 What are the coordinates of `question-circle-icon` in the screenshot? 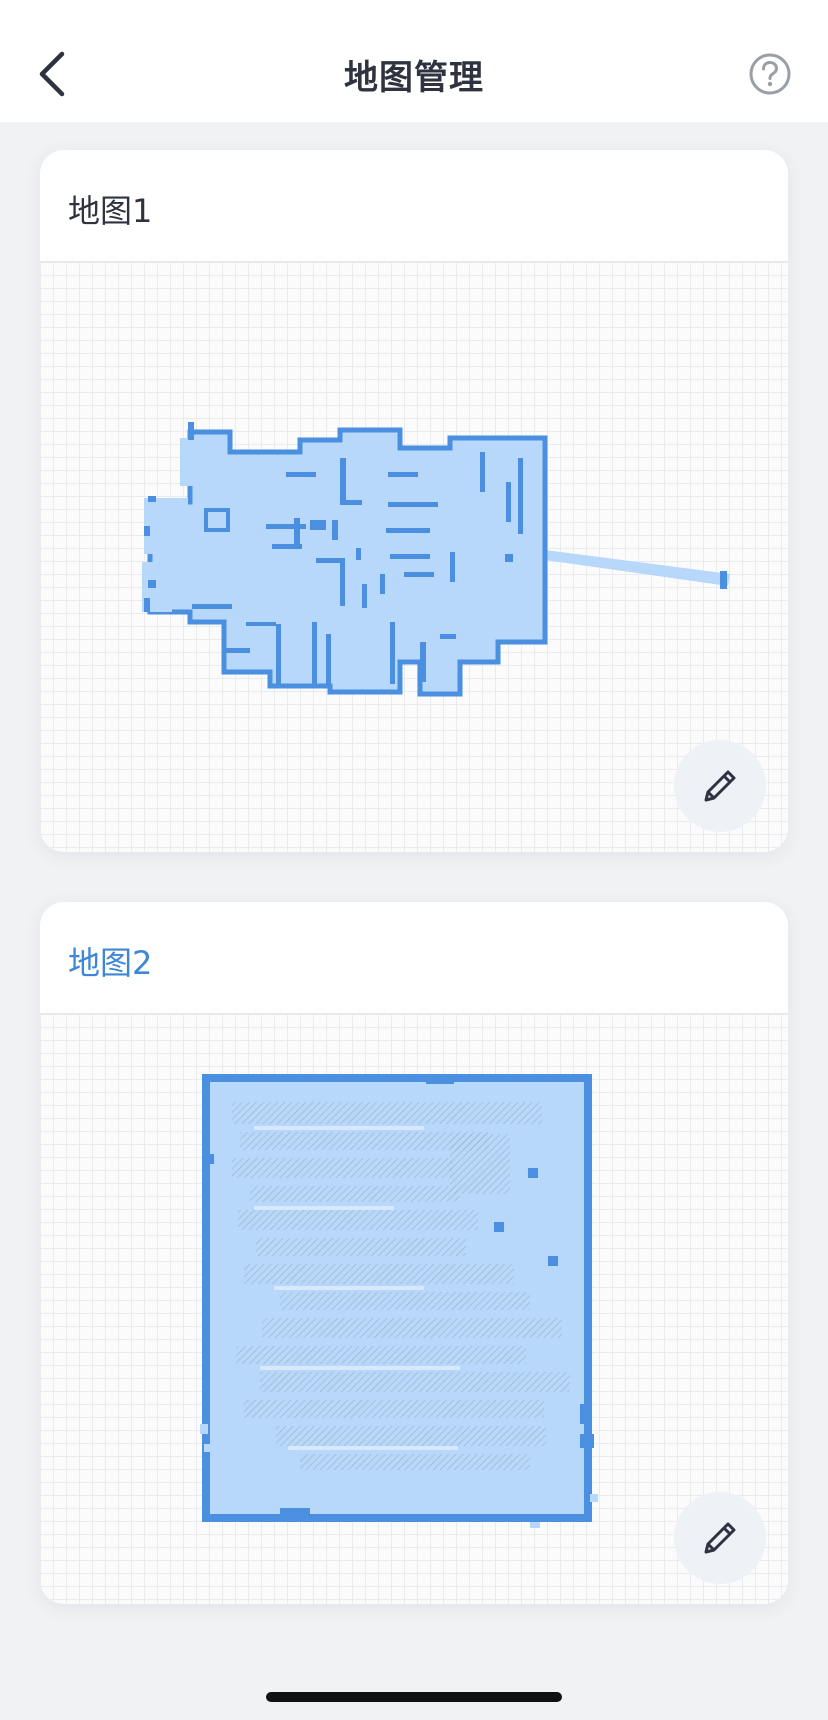 It's located at (770, 74).